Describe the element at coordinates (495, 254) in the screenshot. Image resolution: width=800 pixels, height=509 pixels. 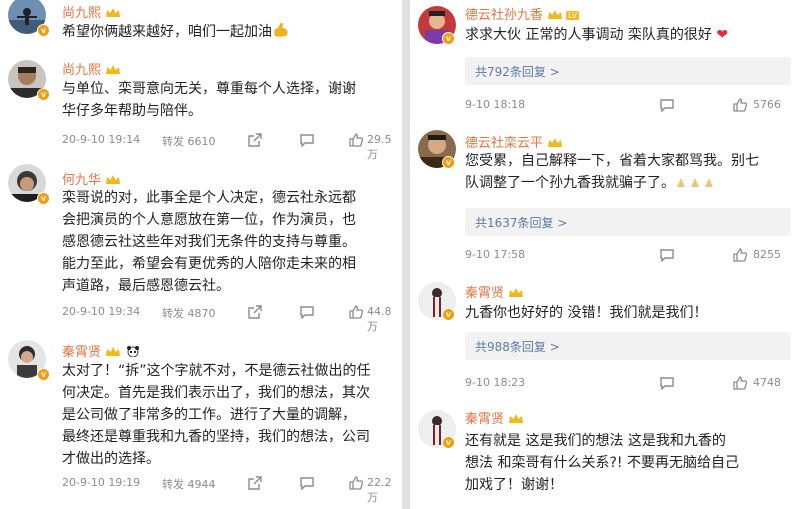
I see `timestamp: 9-10 17:58` at that location.